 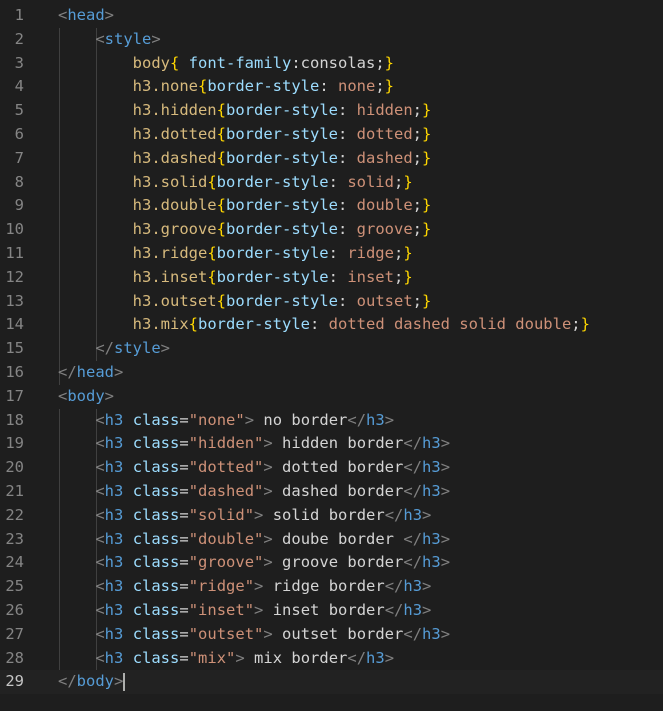 What do you see at coordinates (331, 64) in the screenshot?
I see `code-line: 3 body{ font-family:consolas;}` at bounding box center [331, 64].